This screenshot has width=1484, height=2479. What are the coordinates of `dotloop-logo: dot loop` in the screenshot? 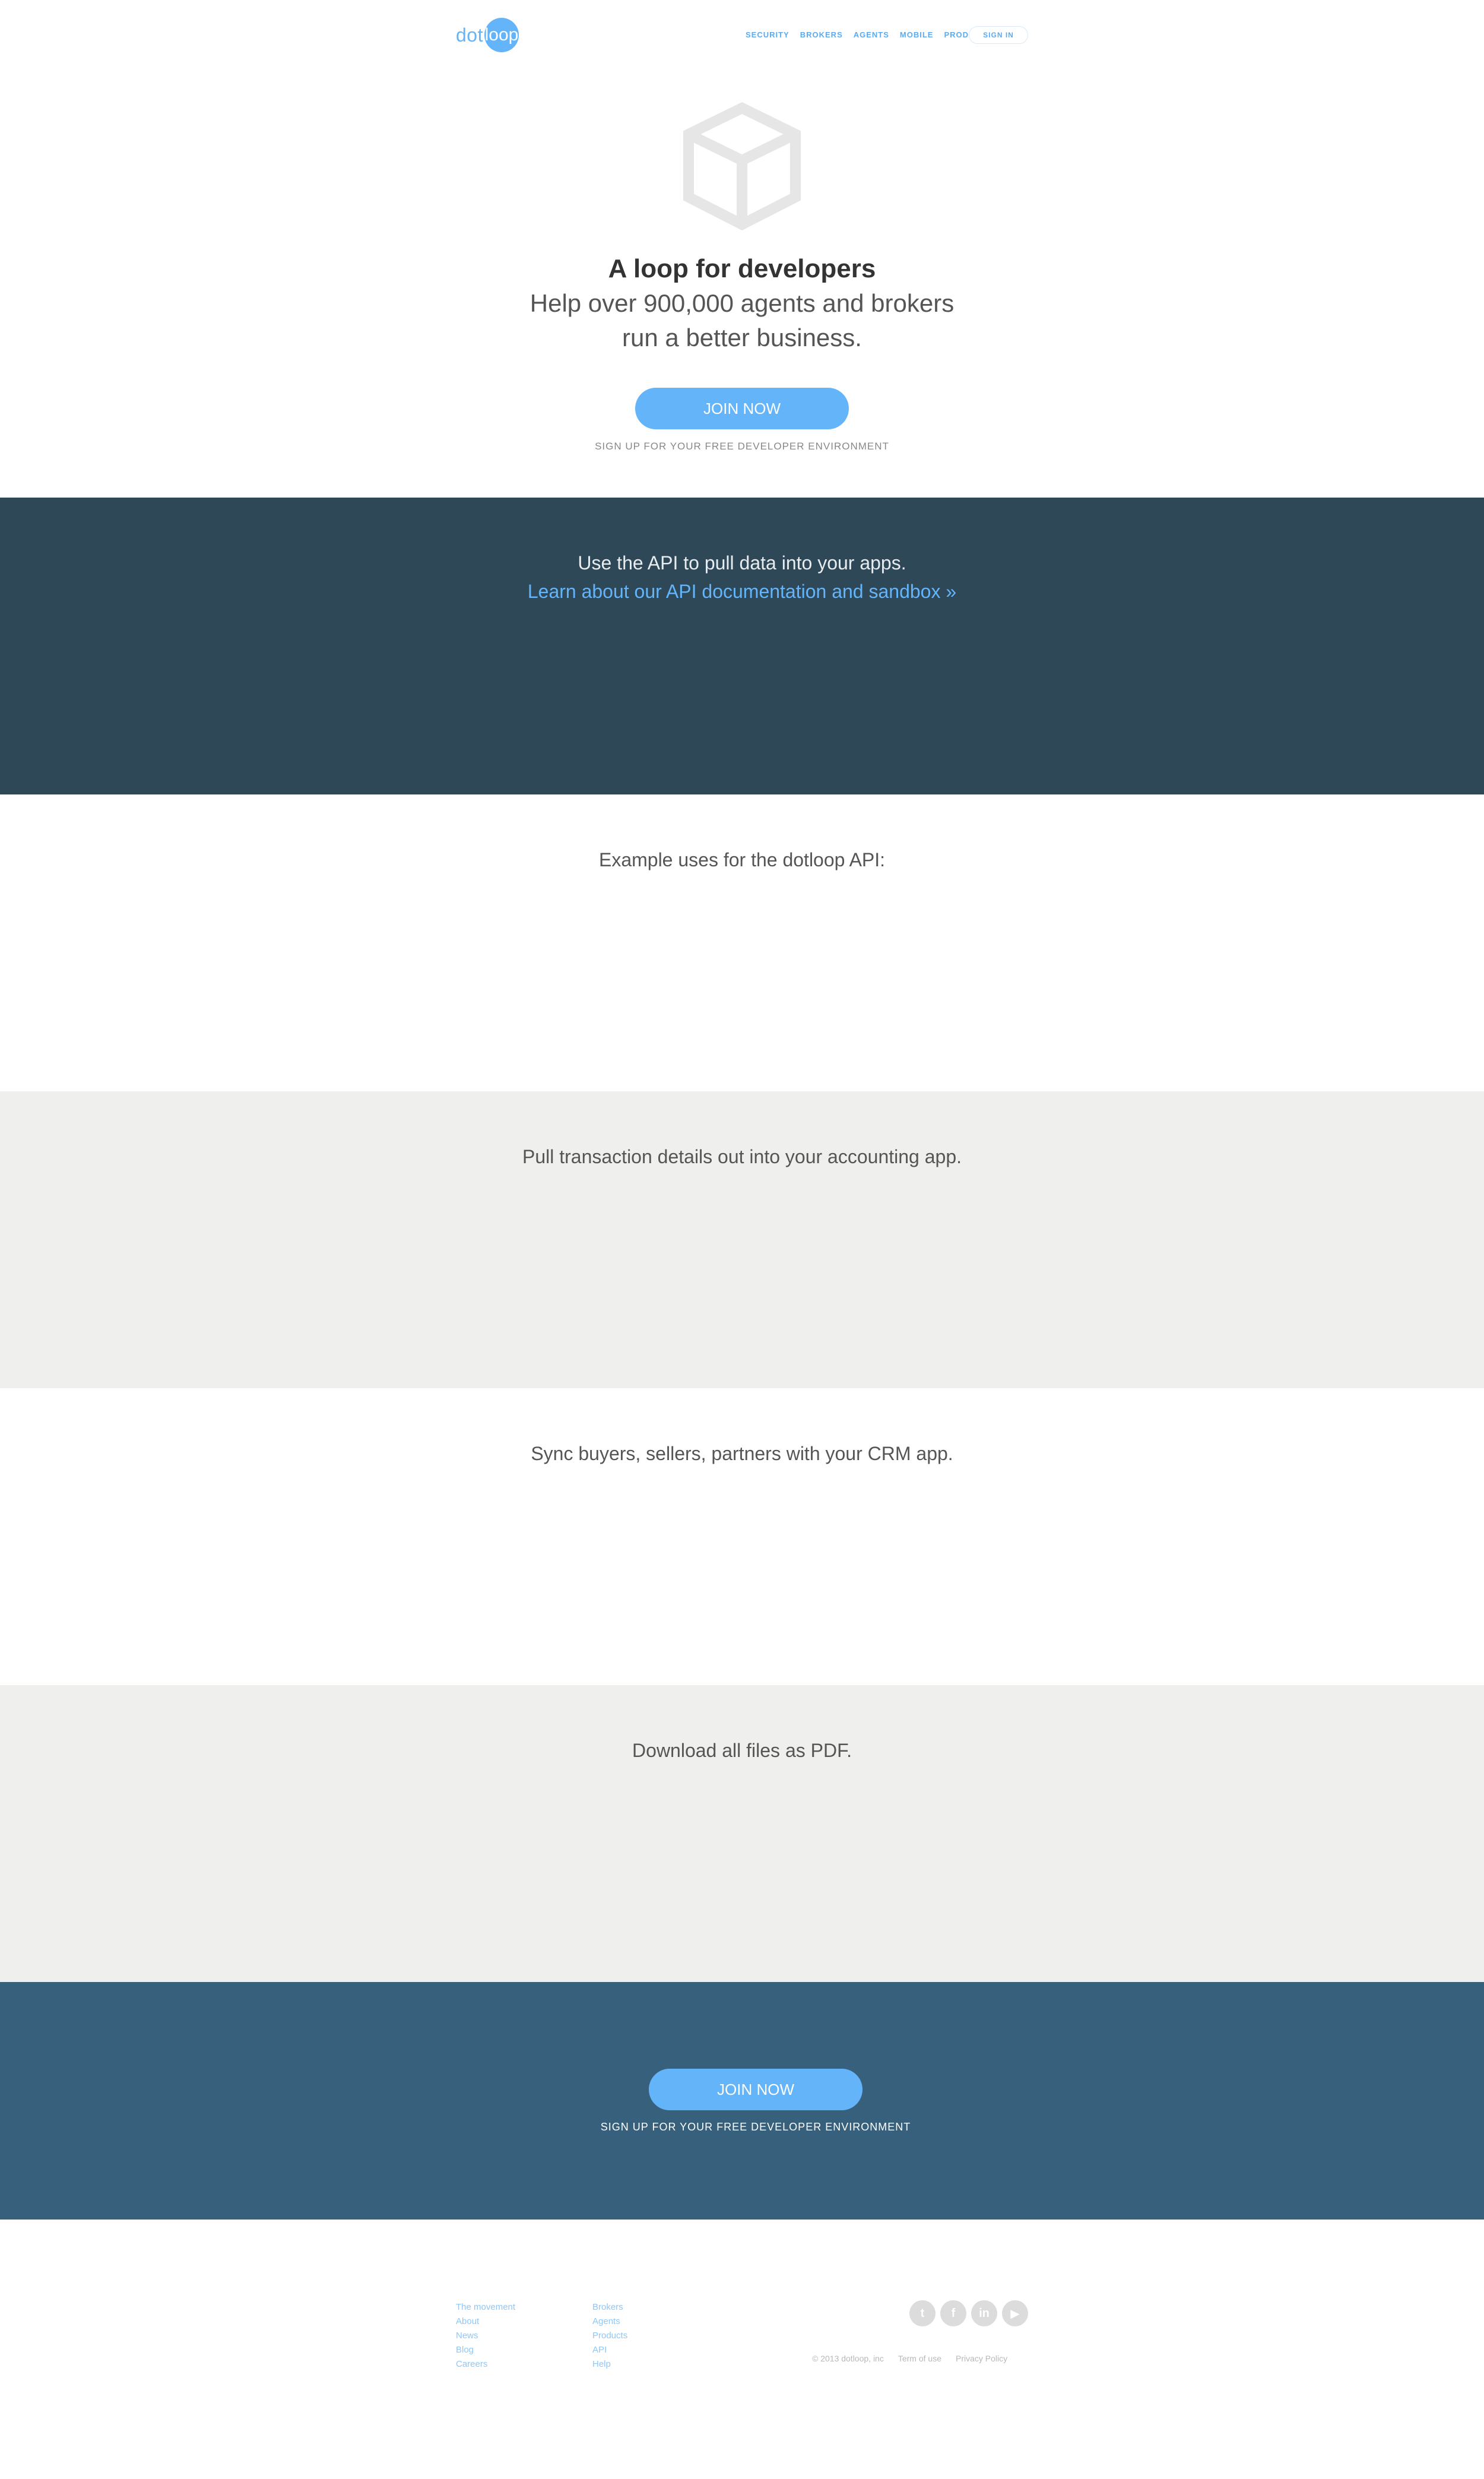 It's located at (487, 35).